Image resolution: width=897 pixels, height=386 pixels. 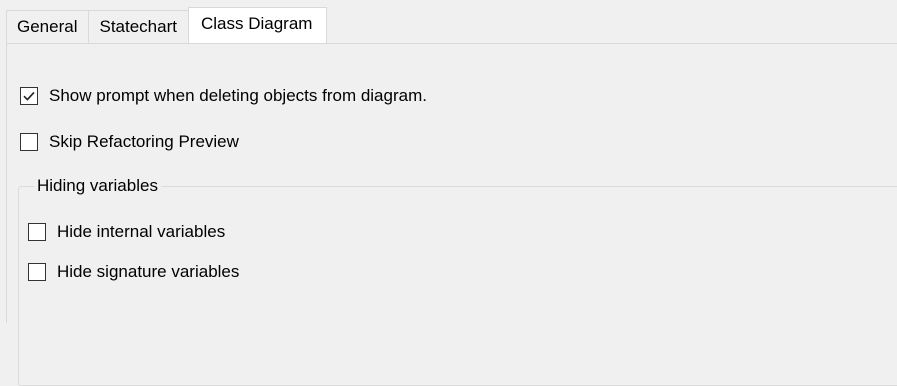 I want to click on tab-strip: General Statechart Class Diagram, so click(x=167, y=25).